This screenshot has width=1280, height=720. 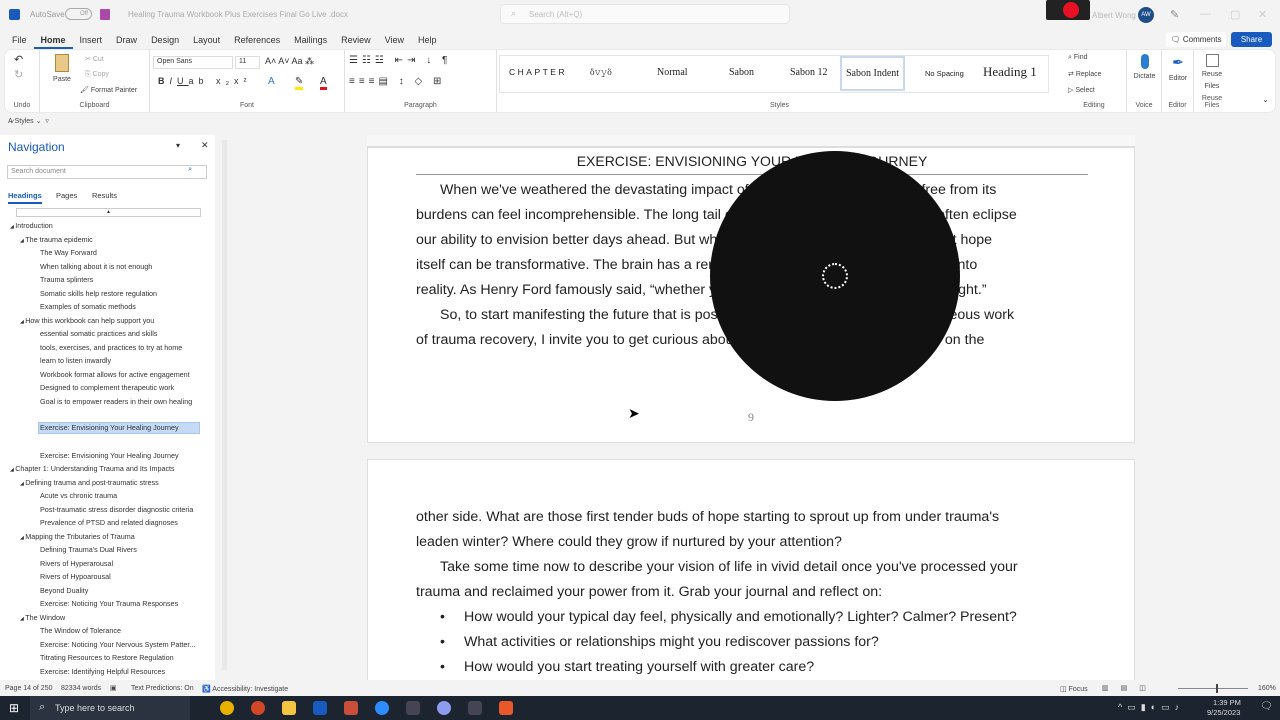 What do you see at coordinates (17, 40) in the screenshot?
I see `tab-file: File` at bounding box center [17, 40].